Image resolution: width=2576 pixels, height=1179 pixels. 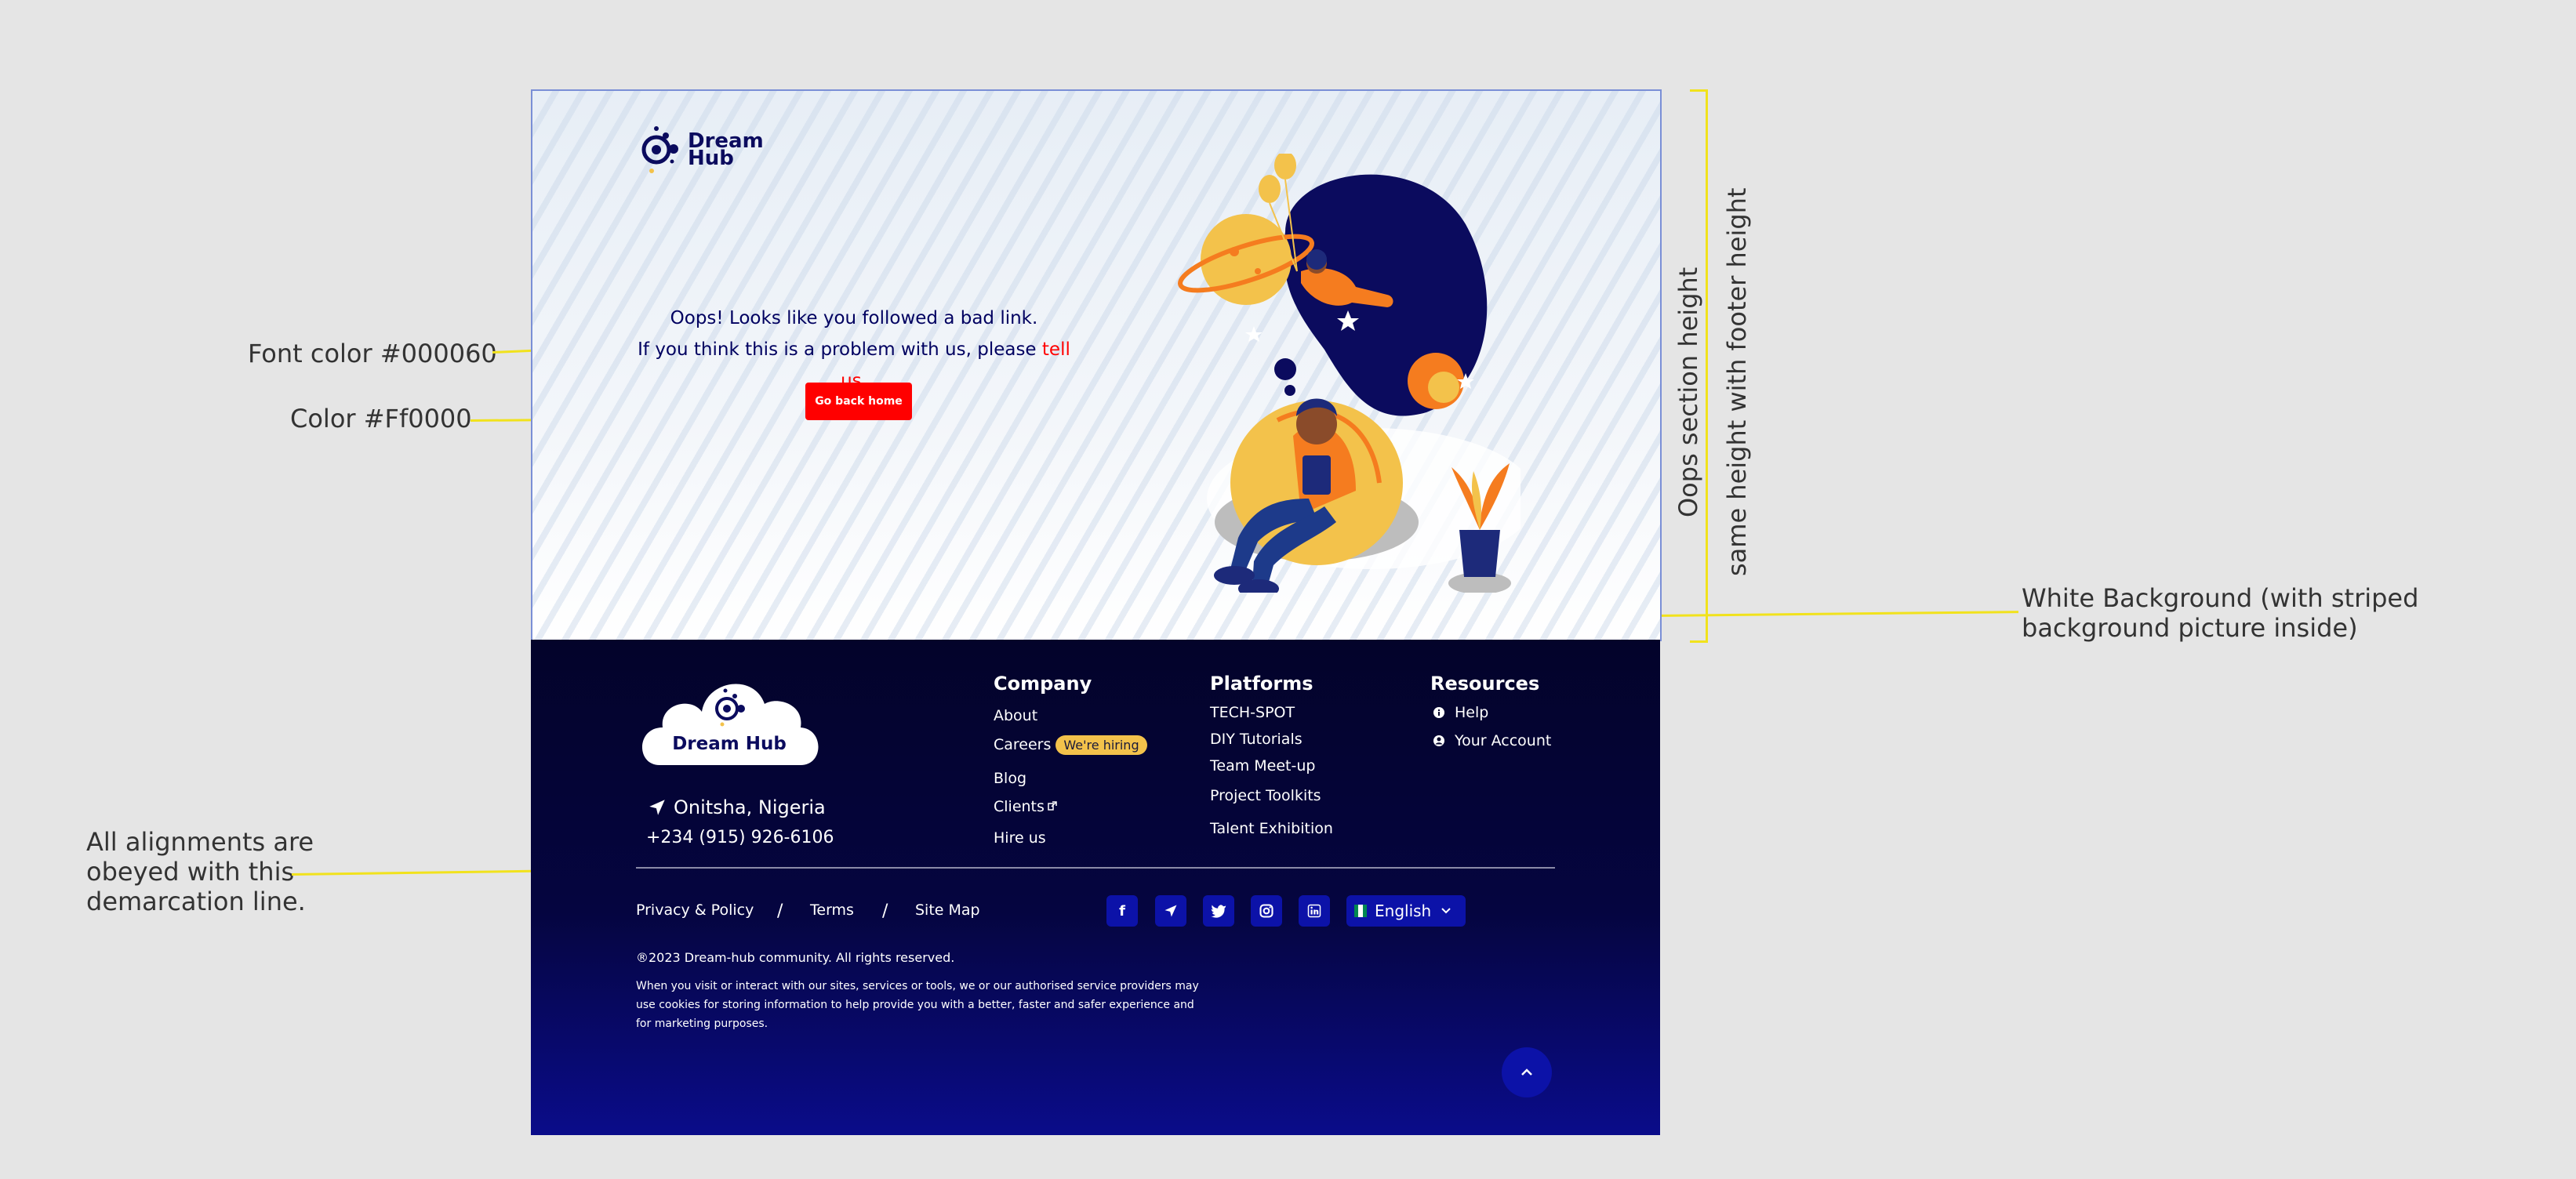 I want to click on chevron-up-icon, so click(x=1526, y=1072).